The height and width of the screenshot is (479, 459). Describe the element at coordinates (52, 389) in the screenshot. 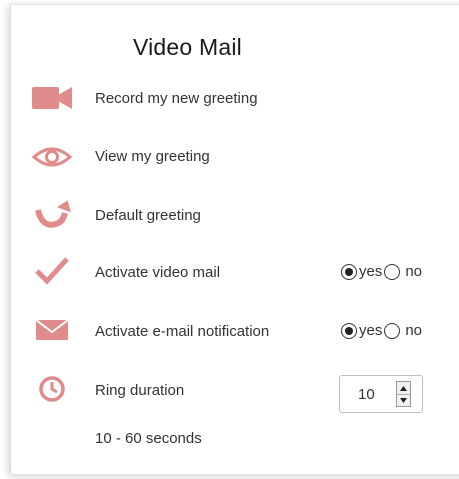

I see `clock-icon` at that location.